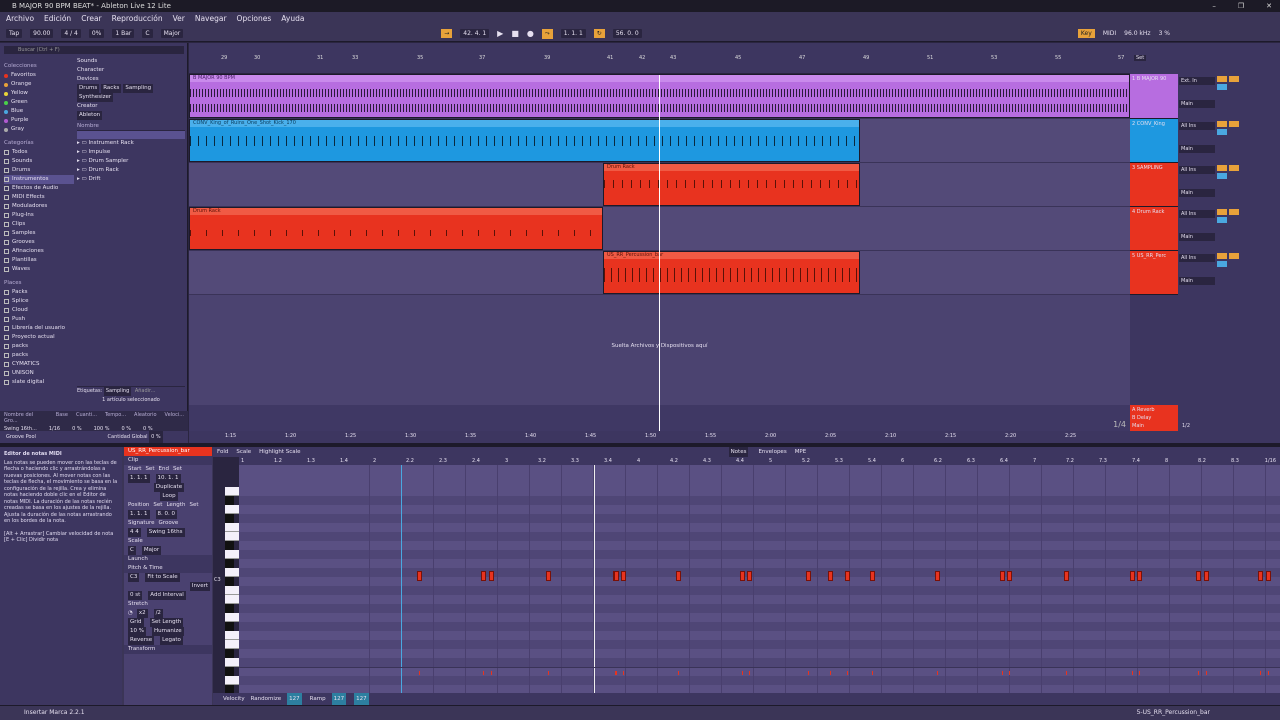  Describe the element at coordinates (1154, 229) in the screenshot. I see `track-header-4: 4 Drum Rack` at that location.